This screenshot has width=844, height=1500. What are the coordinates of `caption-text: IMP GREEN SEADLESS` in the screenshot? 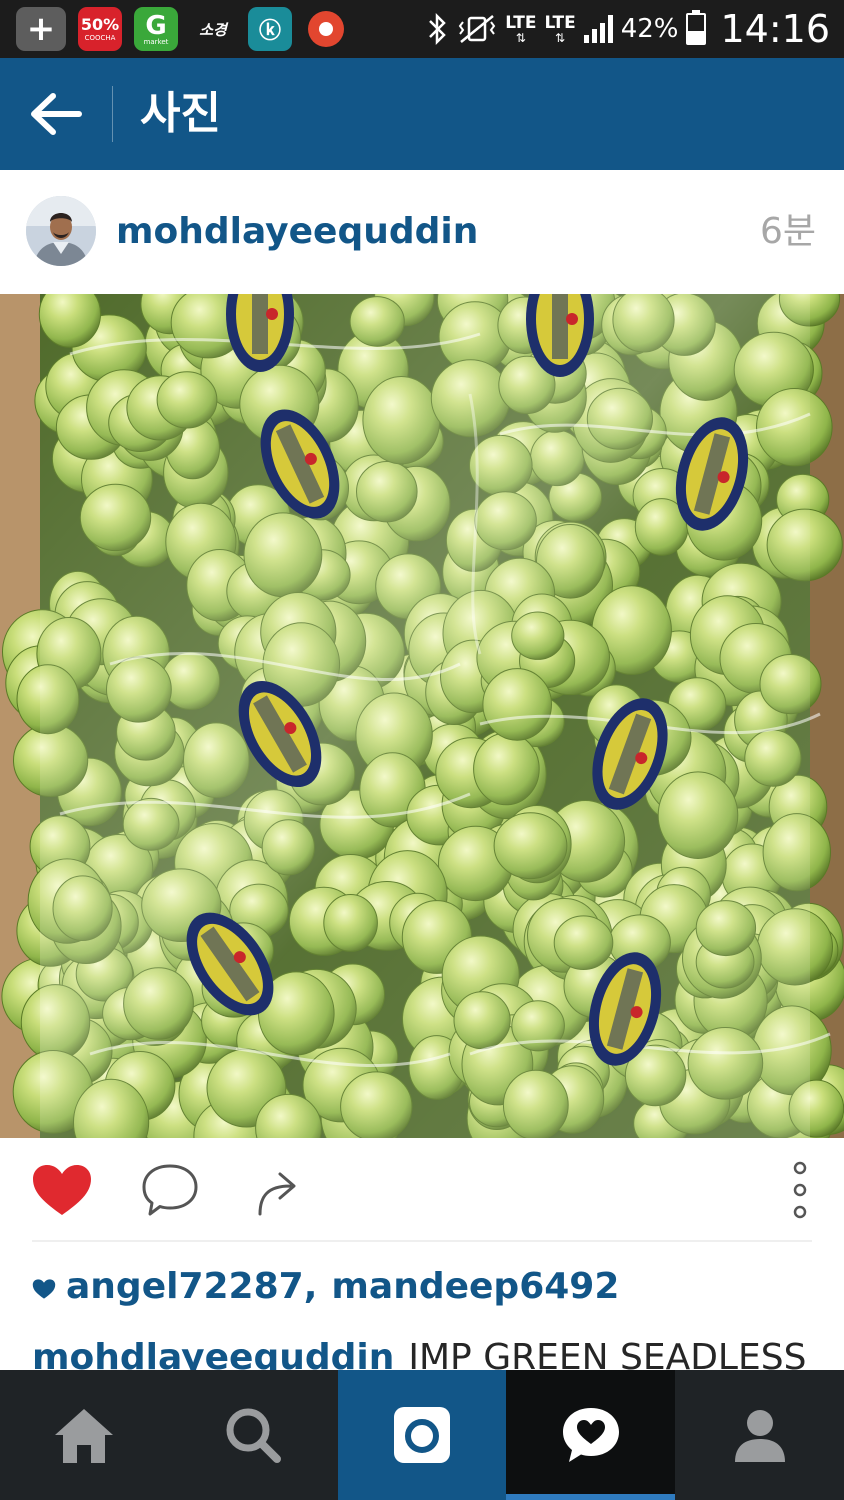 It's located at (607, 1353).